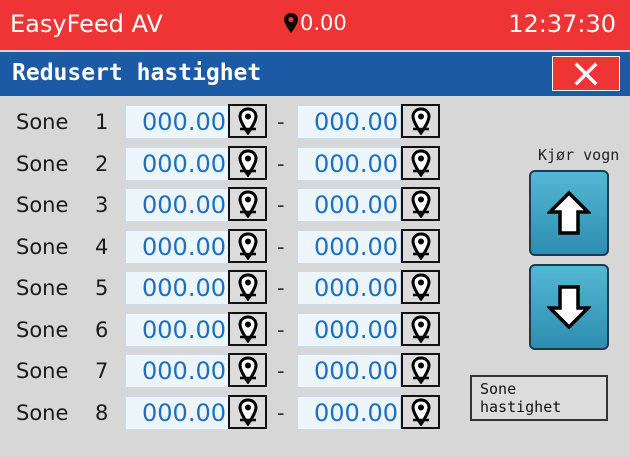  Describe the element at coordinates (562, 24) in the screenshot. I see `clock: 12:37:30` at that location.